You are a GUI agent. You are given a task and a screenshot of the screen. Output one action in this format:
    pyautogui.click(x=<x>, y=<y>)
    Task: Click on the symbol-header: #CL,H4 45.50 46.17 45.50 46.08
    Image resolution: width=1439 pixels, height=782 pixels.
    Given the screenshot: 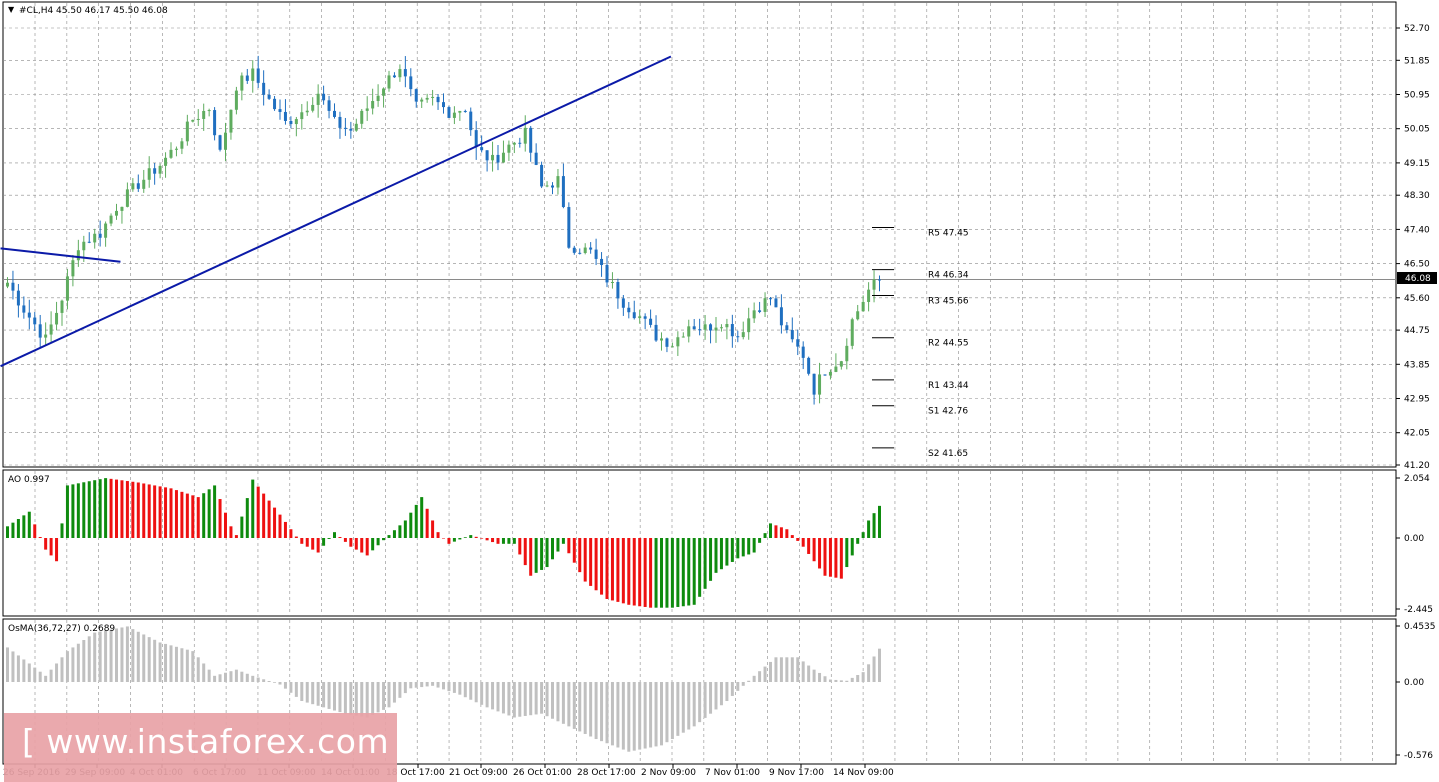 What is the action you would take?
    pyautogui.click(x=93, y=11)
    